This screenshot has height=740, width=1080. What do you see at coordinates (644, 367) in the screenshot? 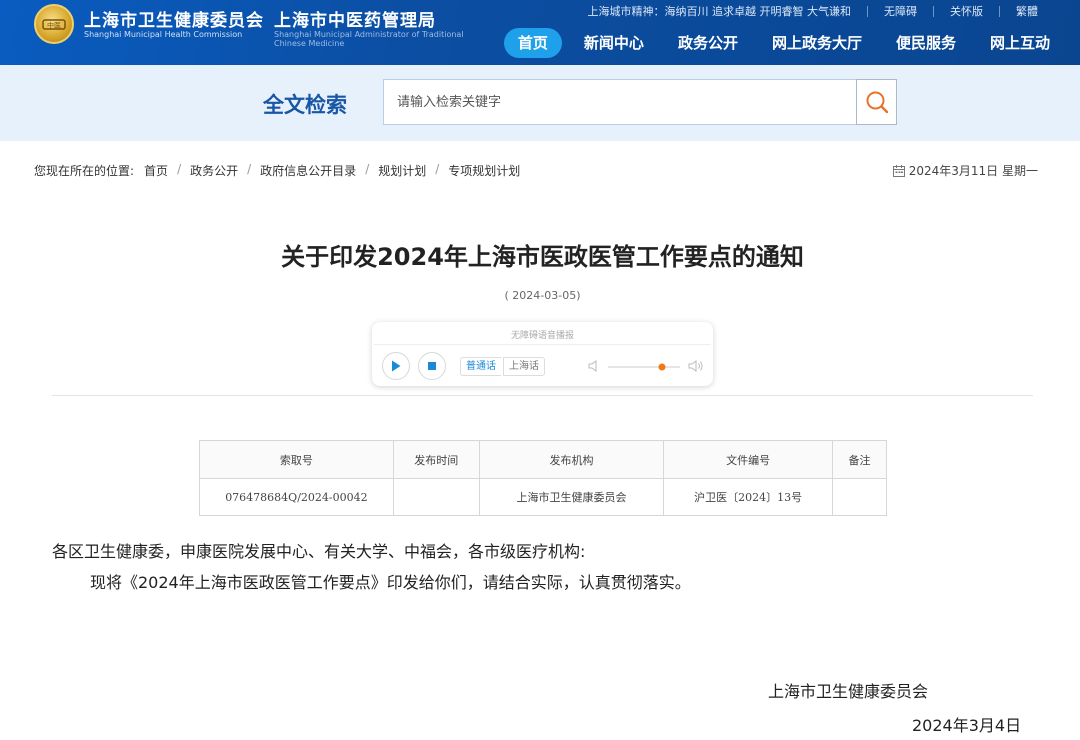
I see `volume-slider` at bounding box center [644, 367].